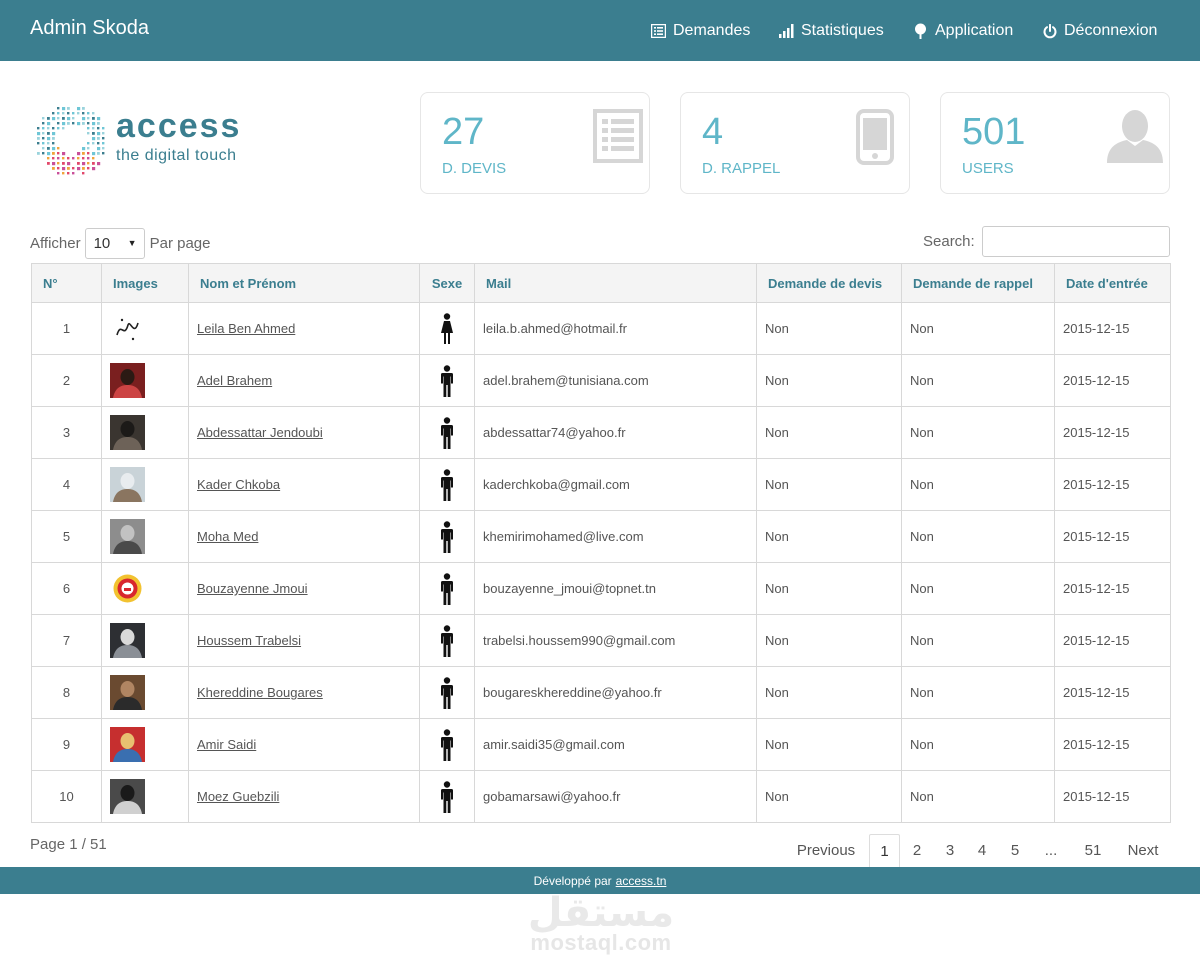 The image size is (1200, 974). What do you see at coordinates (950, 850) in the screenshot?
I see `page-button-3: 3` at bounding box center [950, 850].